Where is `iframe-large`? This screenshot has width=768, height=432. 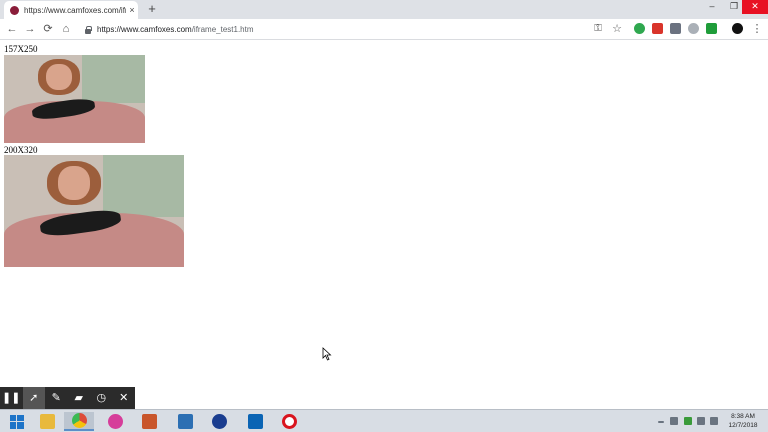 iframe-large is located at coordinates (94, 211).